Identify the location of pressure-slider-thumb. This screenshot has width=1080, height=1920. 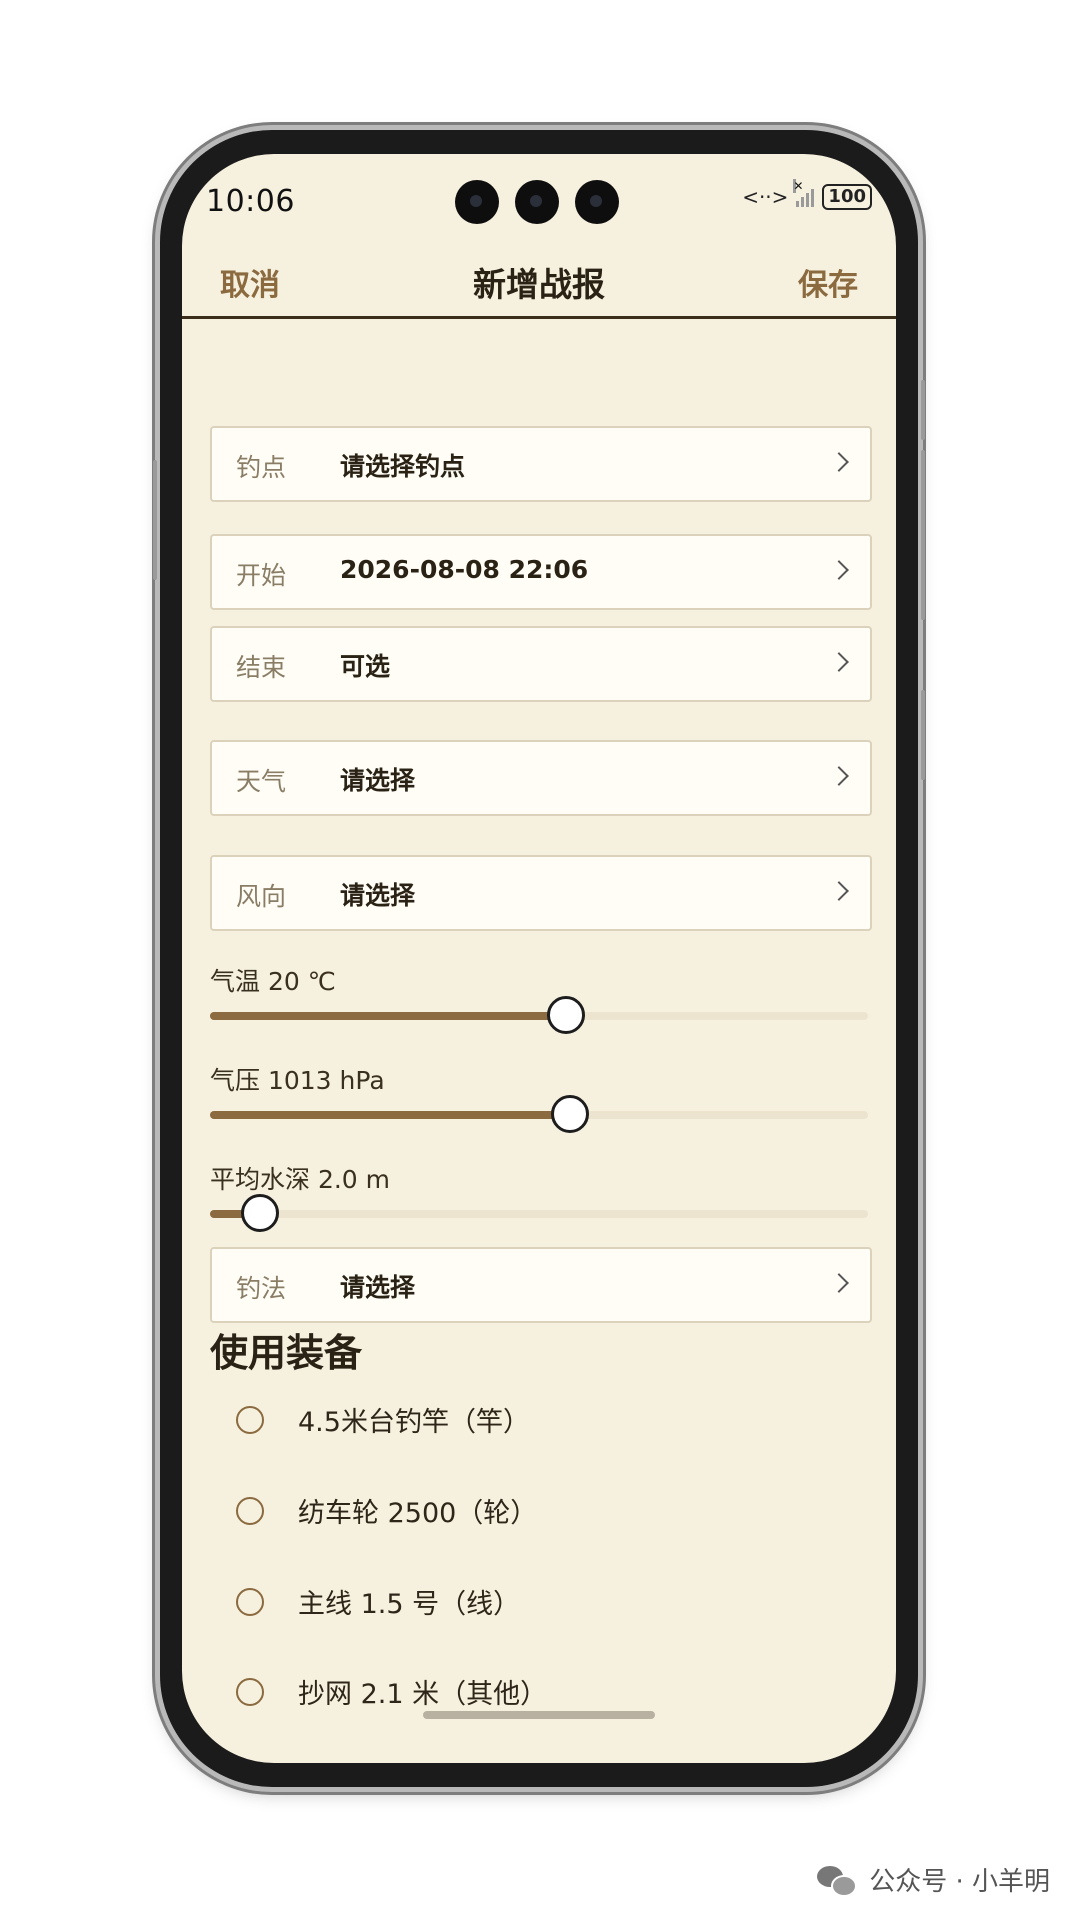
(569, 1114).